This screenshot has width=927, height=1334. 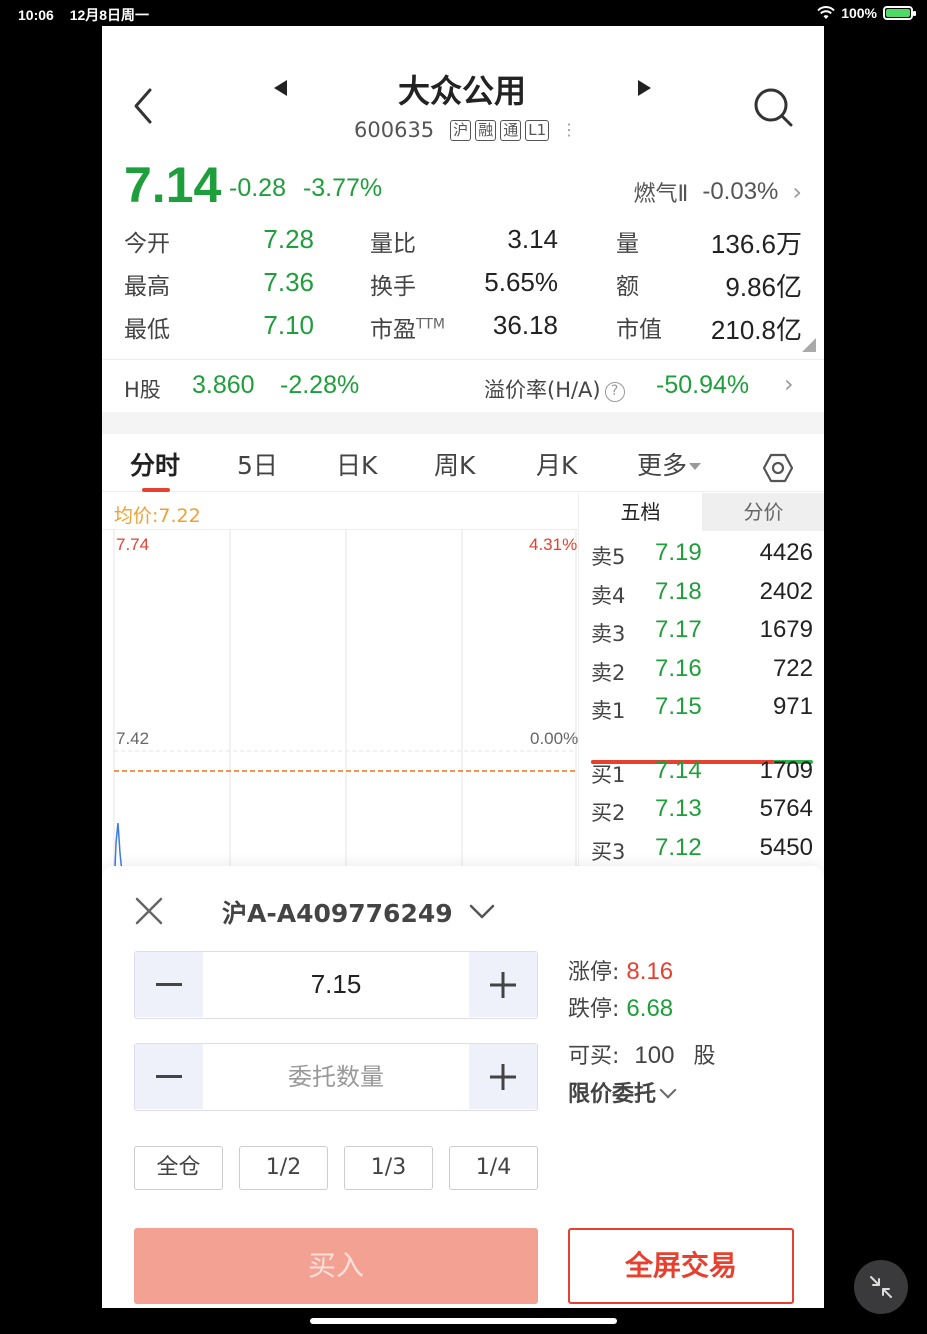 What do you see at coordinates (695, 466) in the screenshot?
I see `caret-down-icon` at bounding box center [695, 466].